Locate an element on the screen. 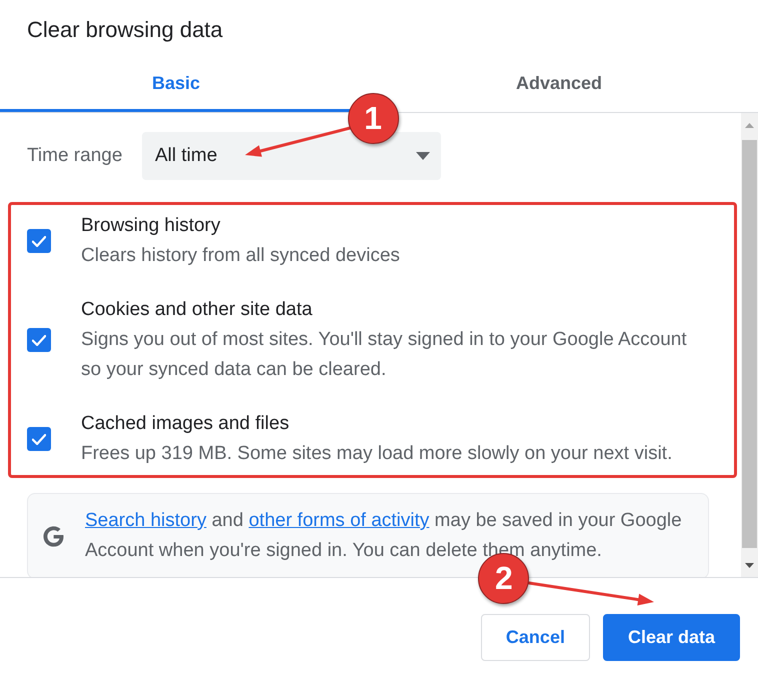 The image size is (758, 687). option-description: Clears history from all synced devices is located at coordinates (241, 256).